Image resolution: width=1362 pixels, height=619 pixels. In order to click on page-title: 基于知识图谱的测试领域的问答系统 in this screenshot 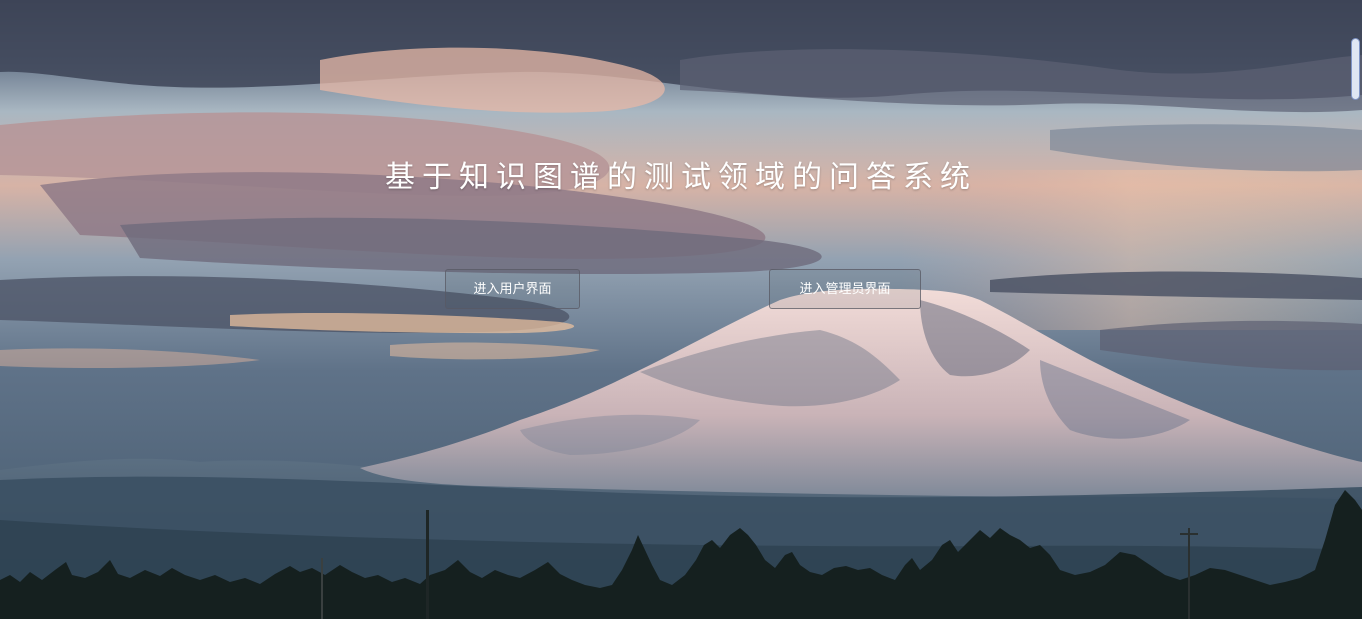, I will do `click(681, 177)`.